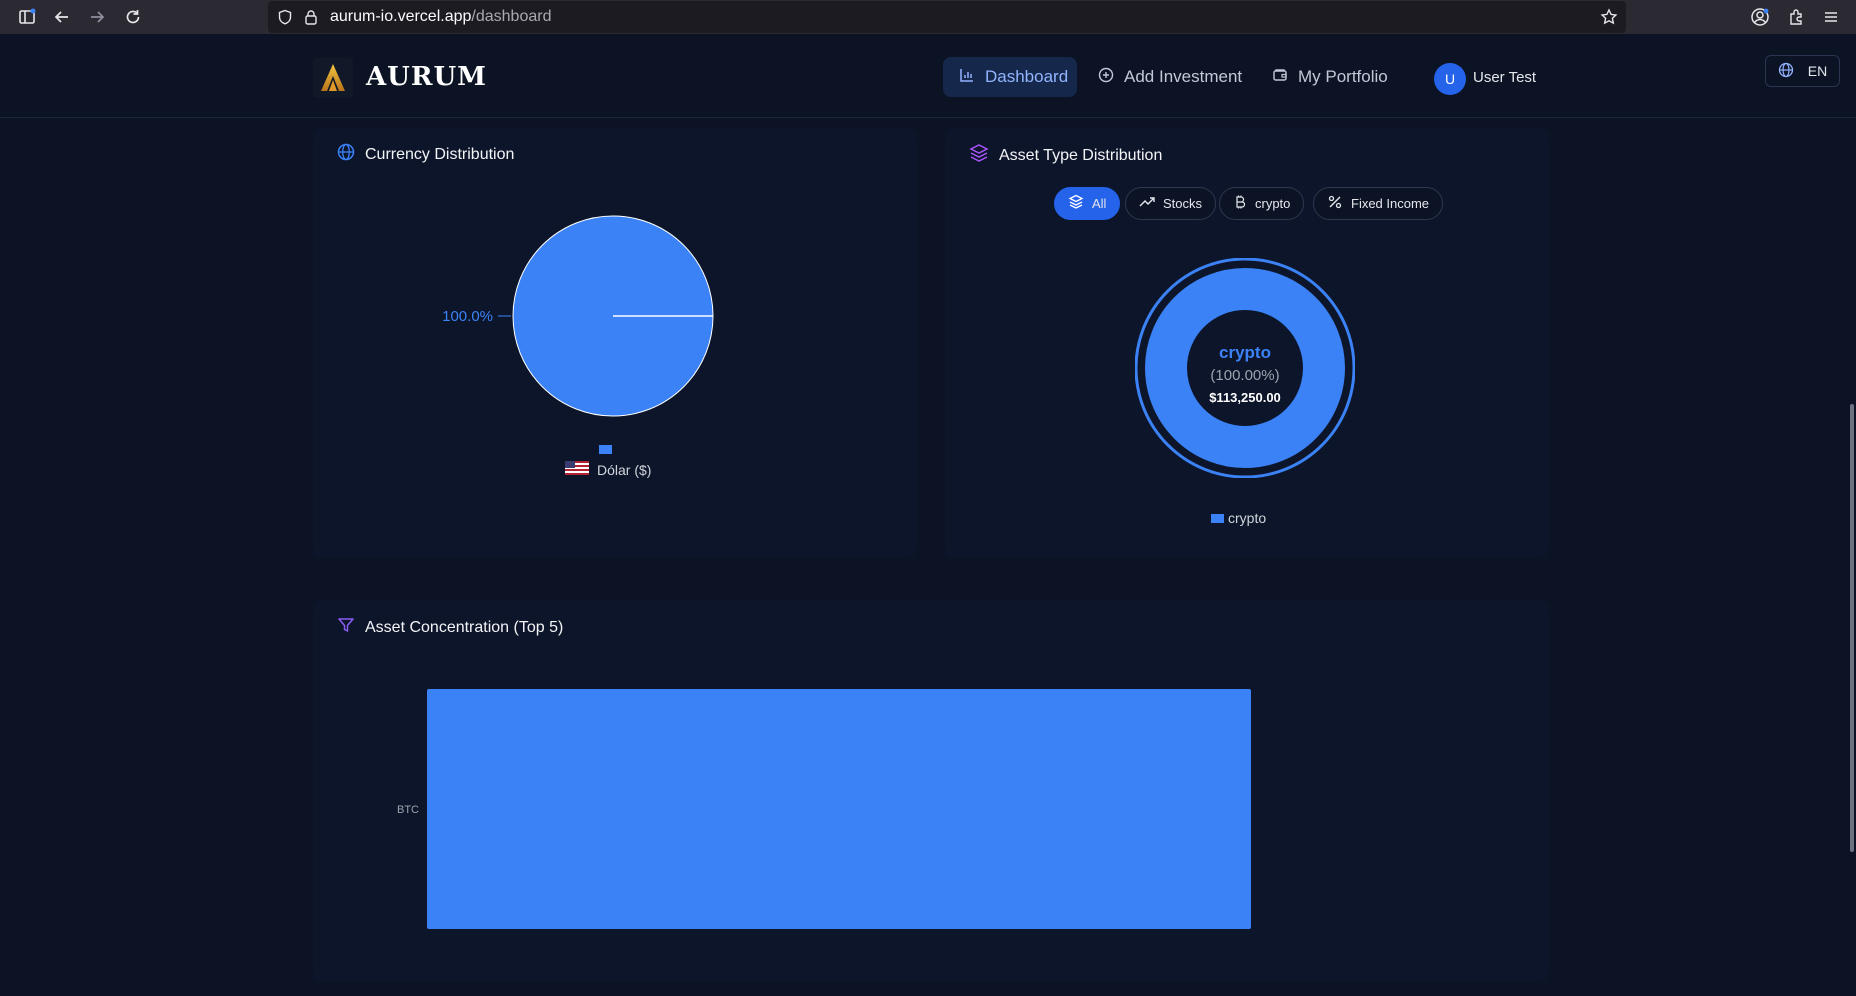  I want to click on nav-add-investment-label: Add Investment, so click(1183, 76).